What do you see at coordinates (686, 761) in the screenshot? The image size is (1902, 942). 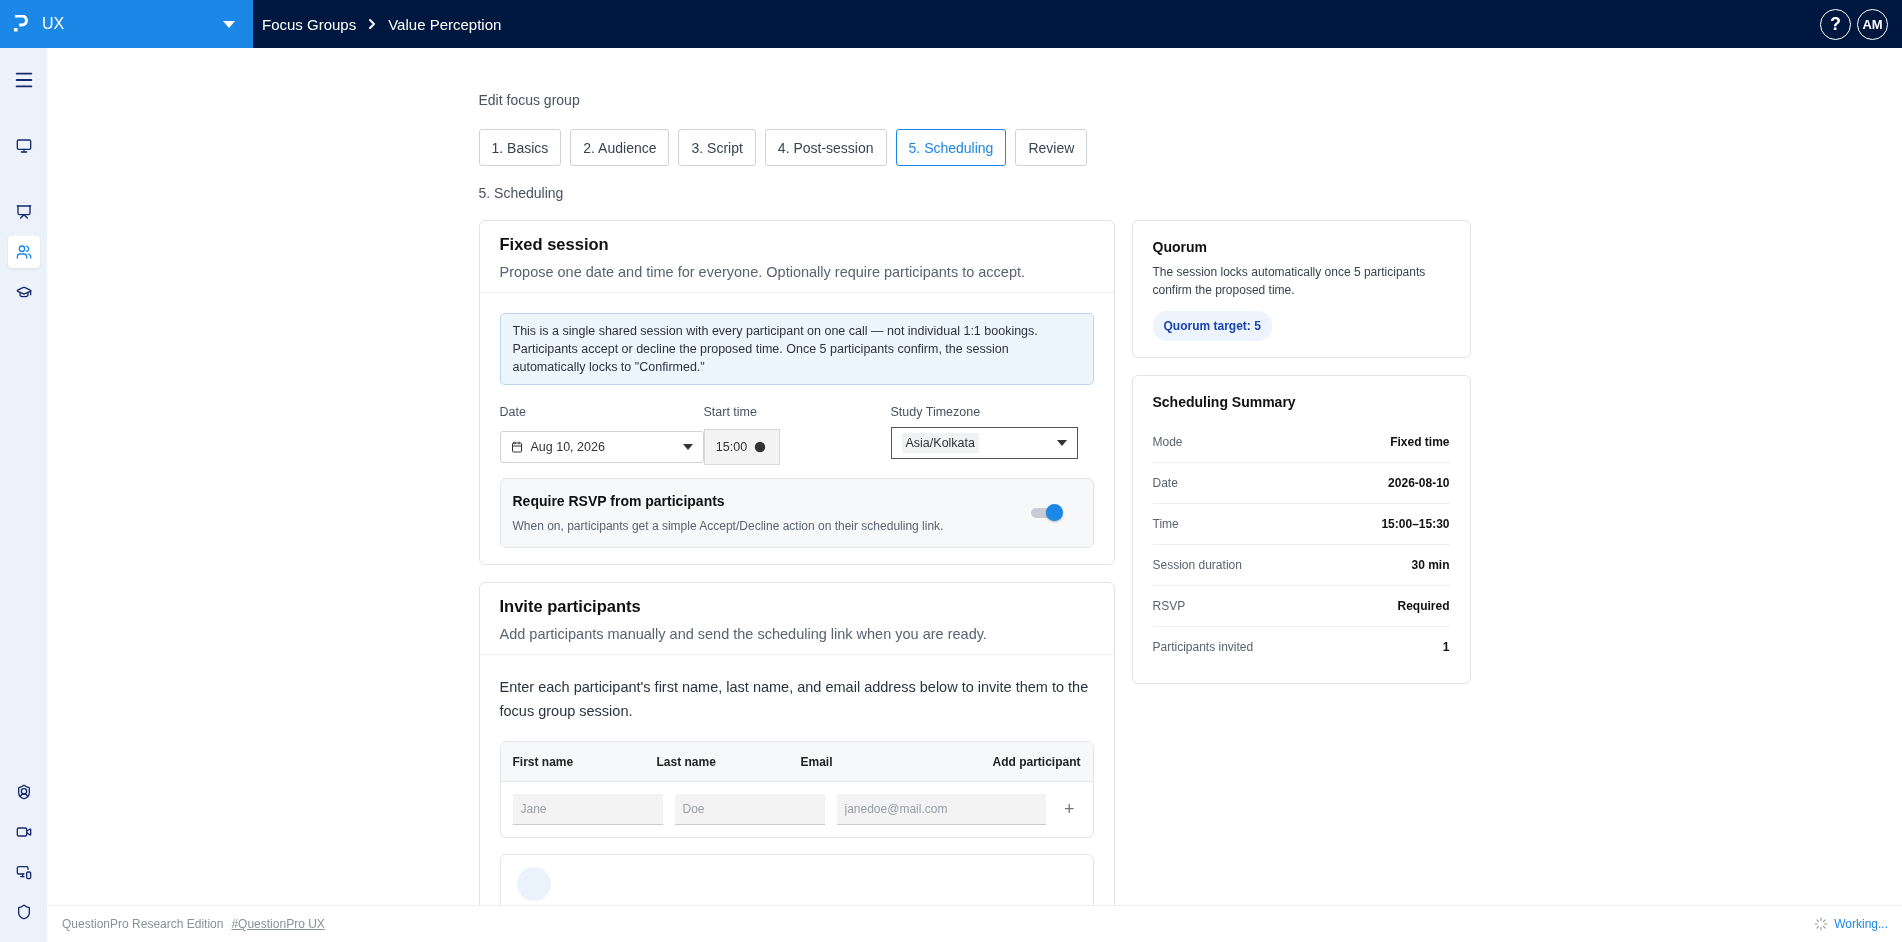 I see `column-header: Last name` at bounding box center [686, 761].